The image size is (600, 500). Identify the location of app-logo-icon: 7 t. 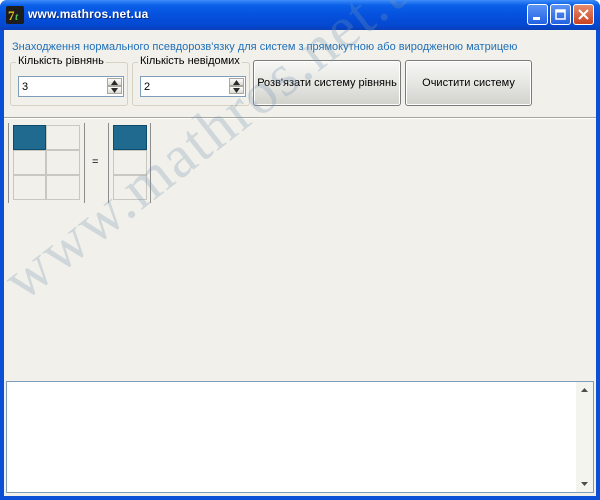
(15, 15).